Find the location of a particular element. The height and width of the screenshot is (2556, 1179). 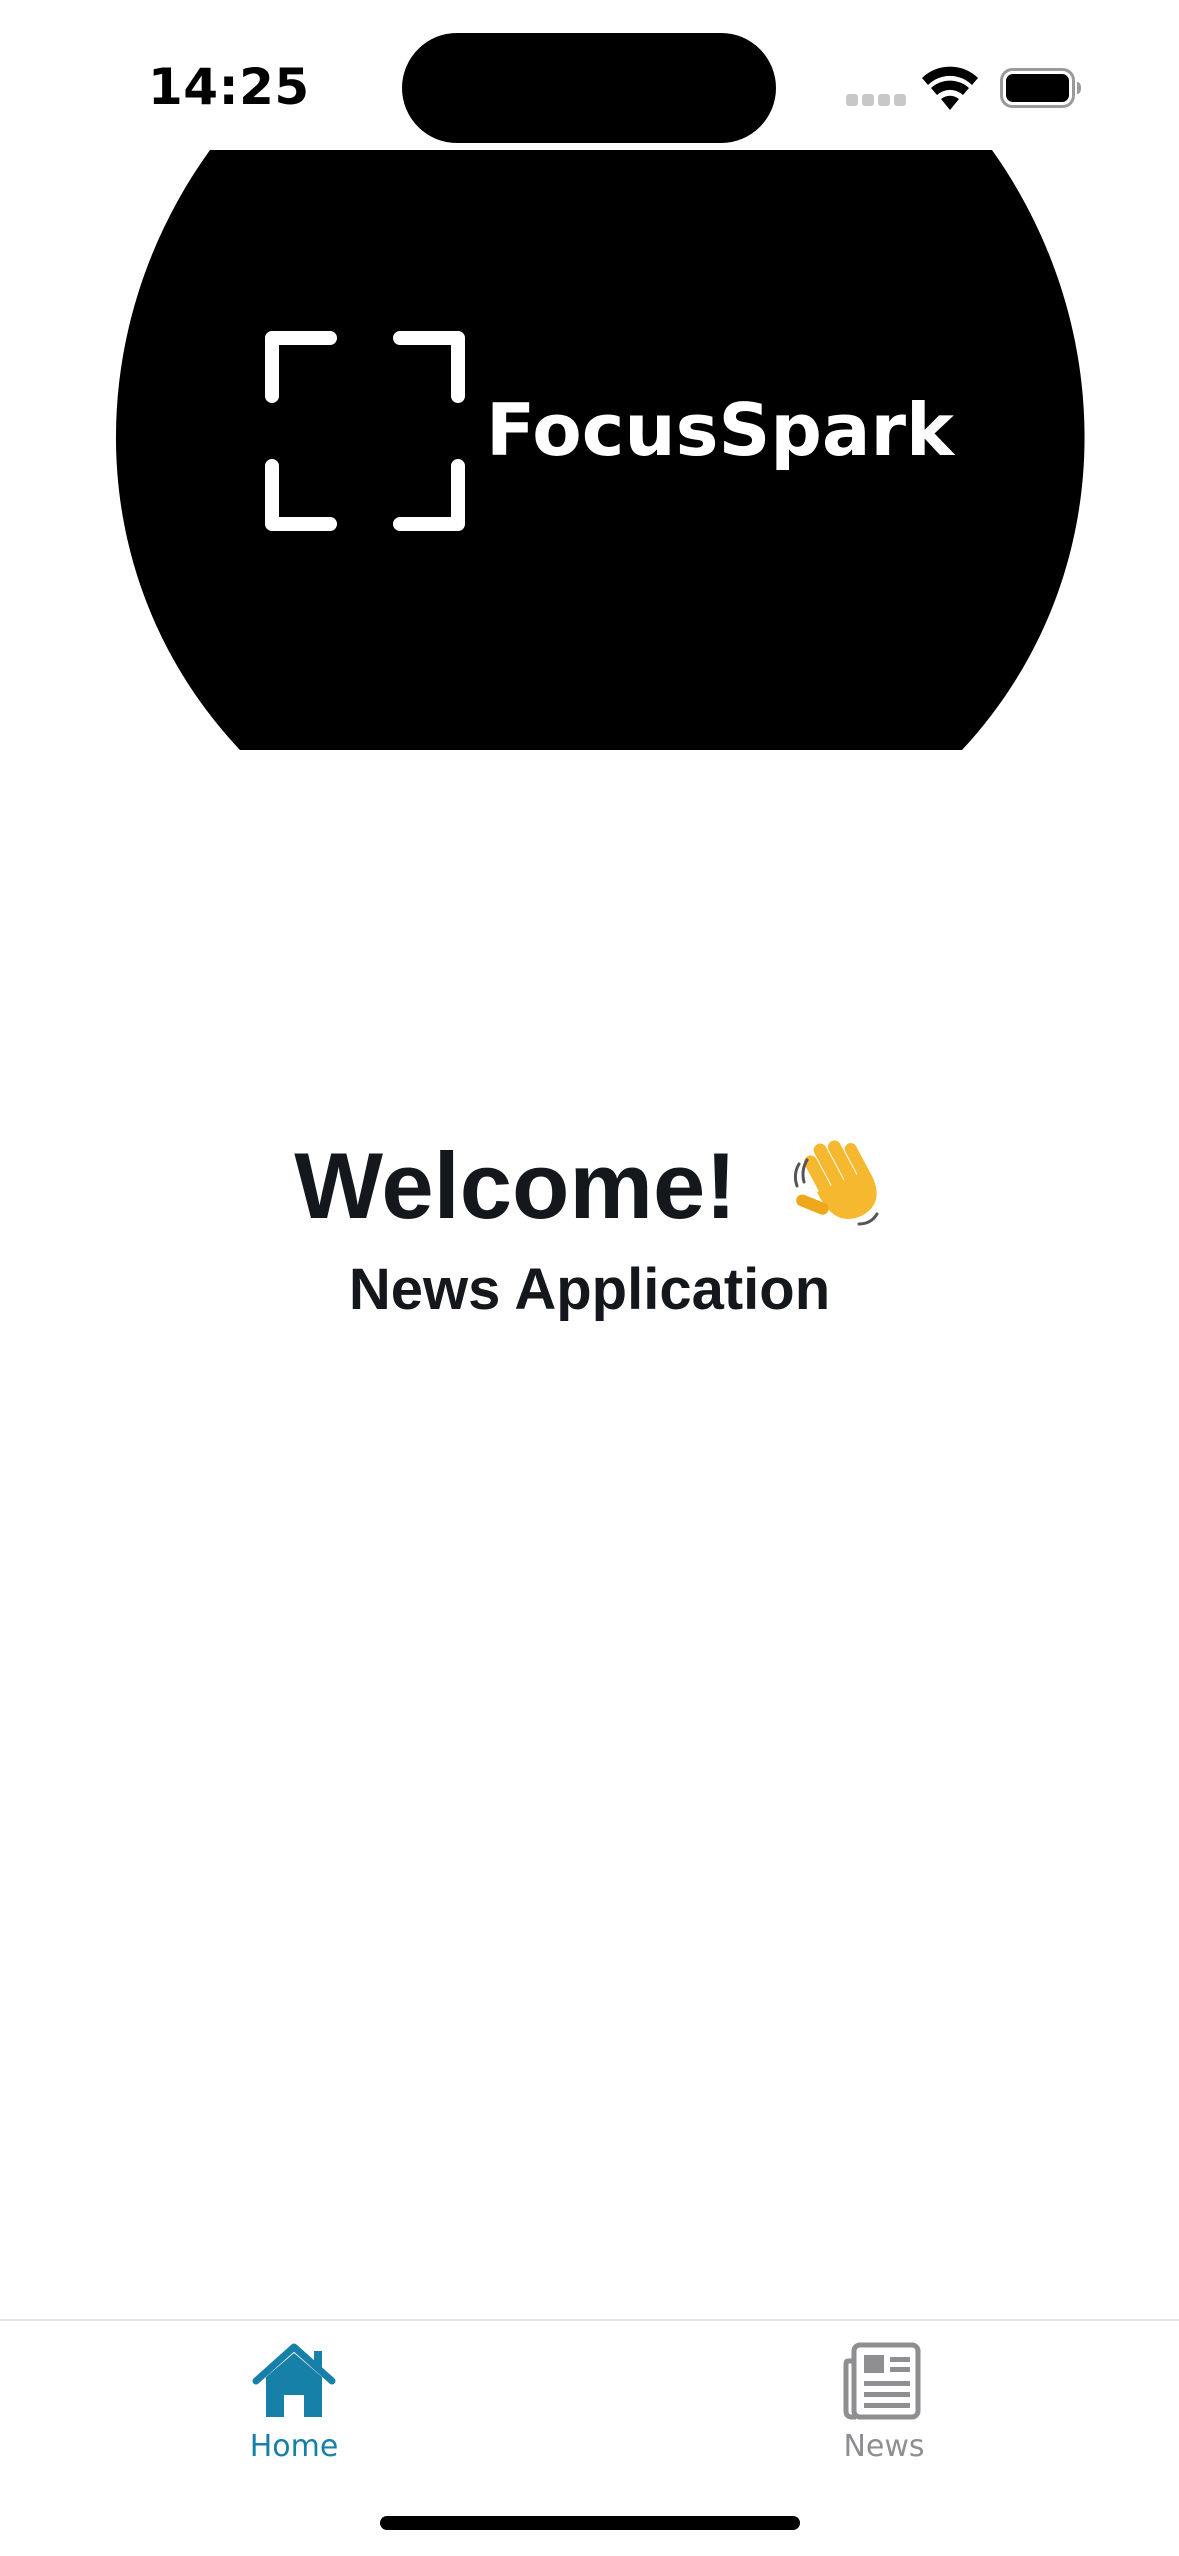

welcome-section: Welcome! News Application is located at coordinates (589, 1225).